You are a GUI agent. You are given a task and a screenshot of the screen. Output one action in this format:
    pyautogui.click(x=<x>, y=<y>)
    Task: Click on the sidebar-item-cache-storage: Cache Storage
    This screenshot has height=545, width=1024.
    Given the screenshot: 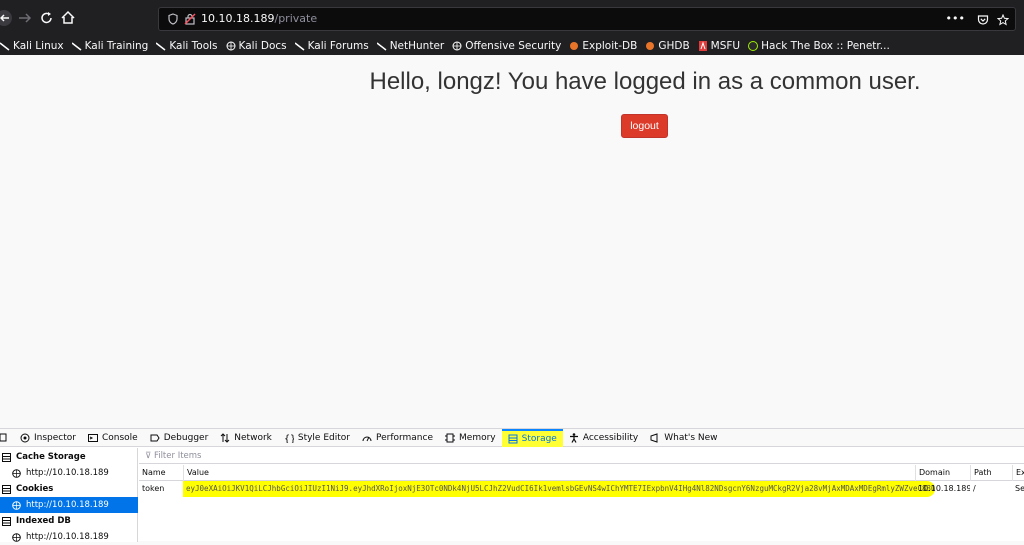 What is the action you would take?
    pyautogui.click(x=69, y=457)
    